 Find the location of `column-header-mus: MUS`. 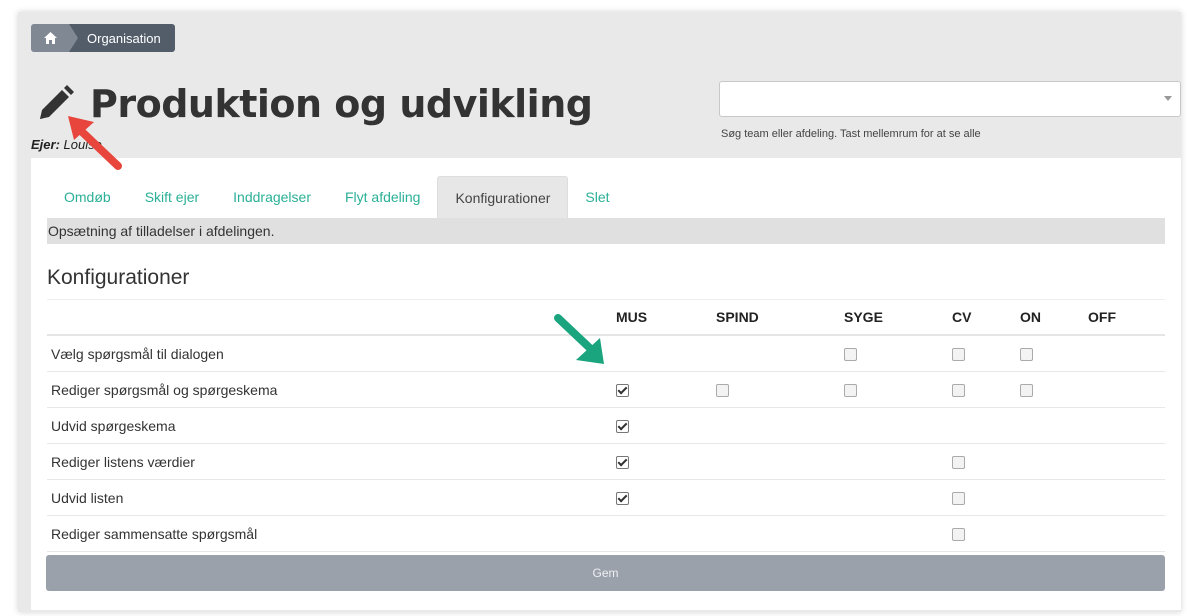

column-header-mus: MUS is located at coordinates (665, 317).